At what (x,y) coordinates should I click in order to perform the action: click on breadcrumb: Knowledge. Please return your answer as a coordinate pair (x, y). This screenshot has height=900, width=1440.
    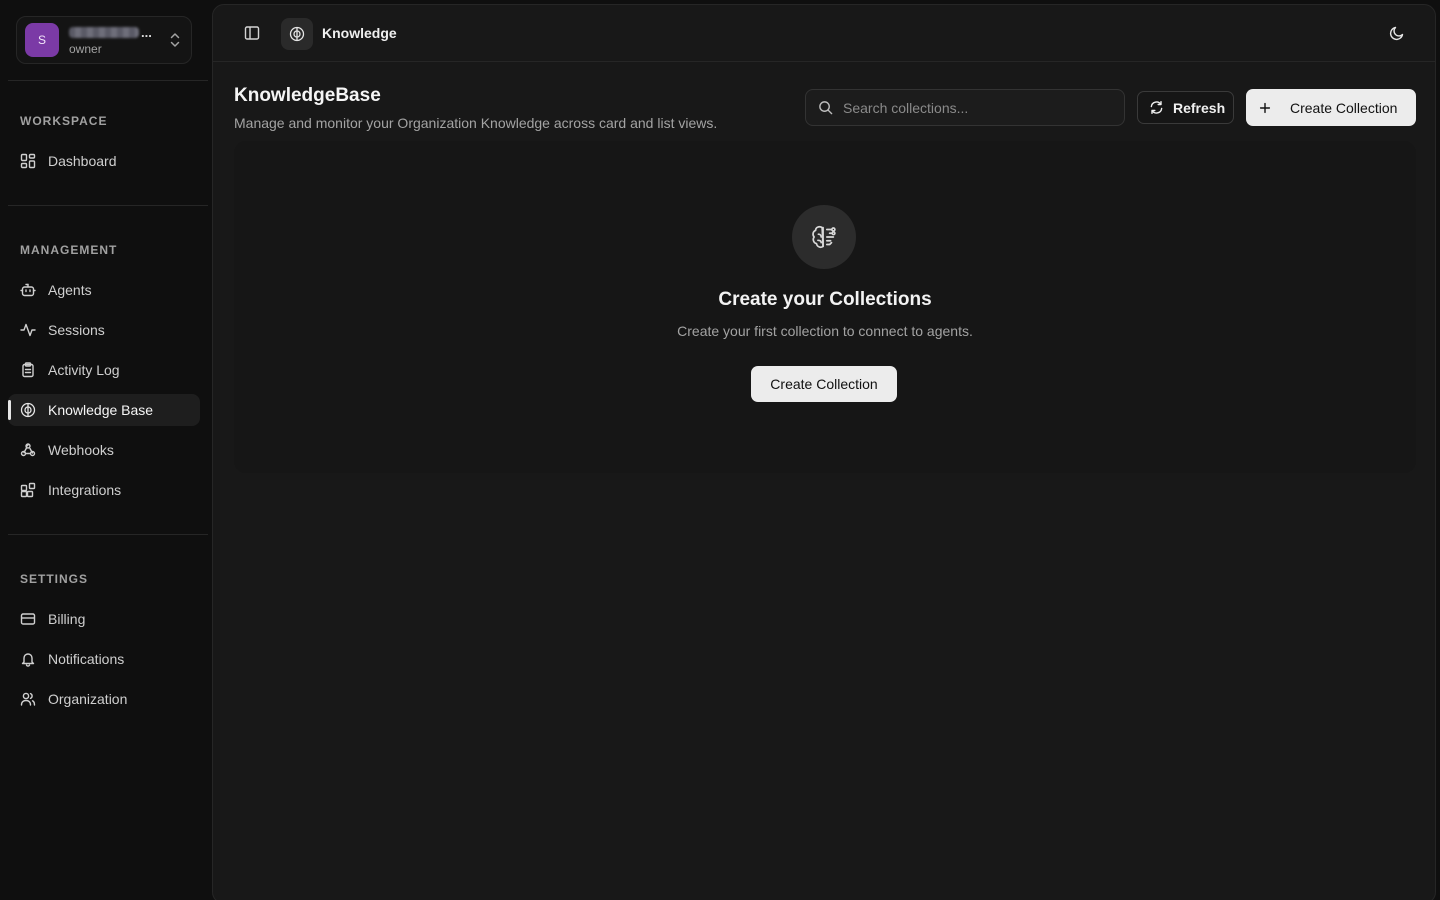
    Looking at the image, I should click on (359, 33).